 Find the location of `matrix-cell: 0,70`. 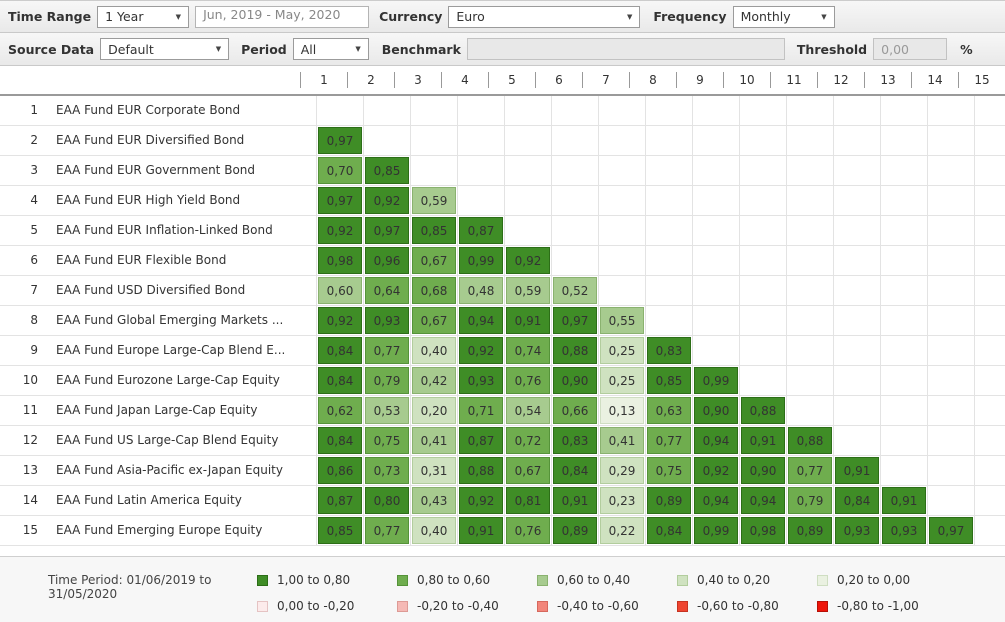

matrix-cell: 0,70 is located at coordinates (340, 170).